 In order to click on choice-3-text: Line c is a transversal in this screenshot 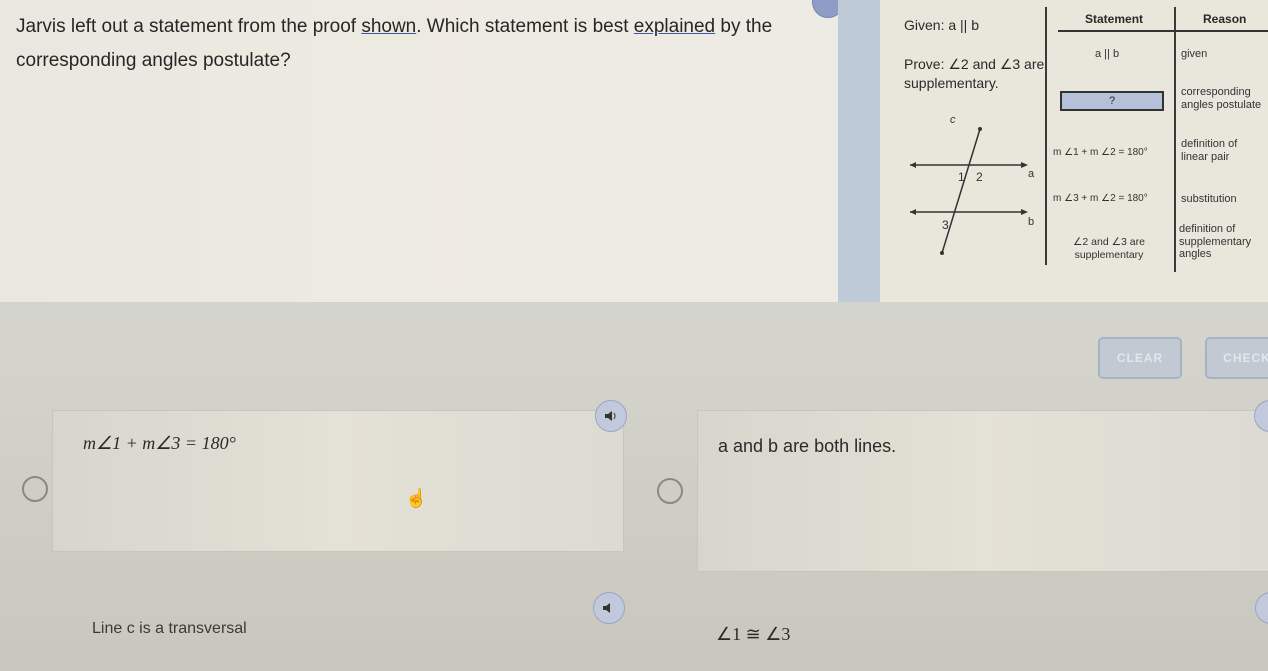, I will do `click(169, 629)`.